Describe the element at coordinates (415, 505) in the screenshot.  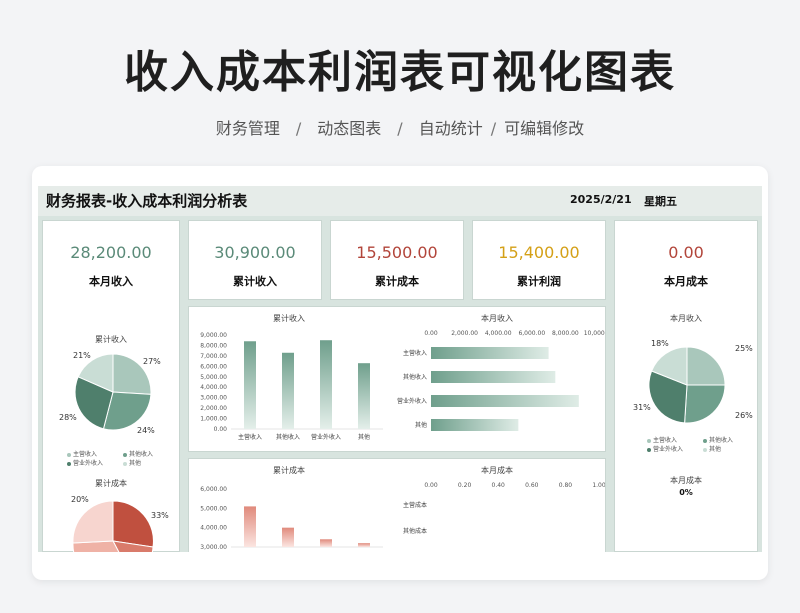
I see `y-tick-label: 主营成本` at that location.